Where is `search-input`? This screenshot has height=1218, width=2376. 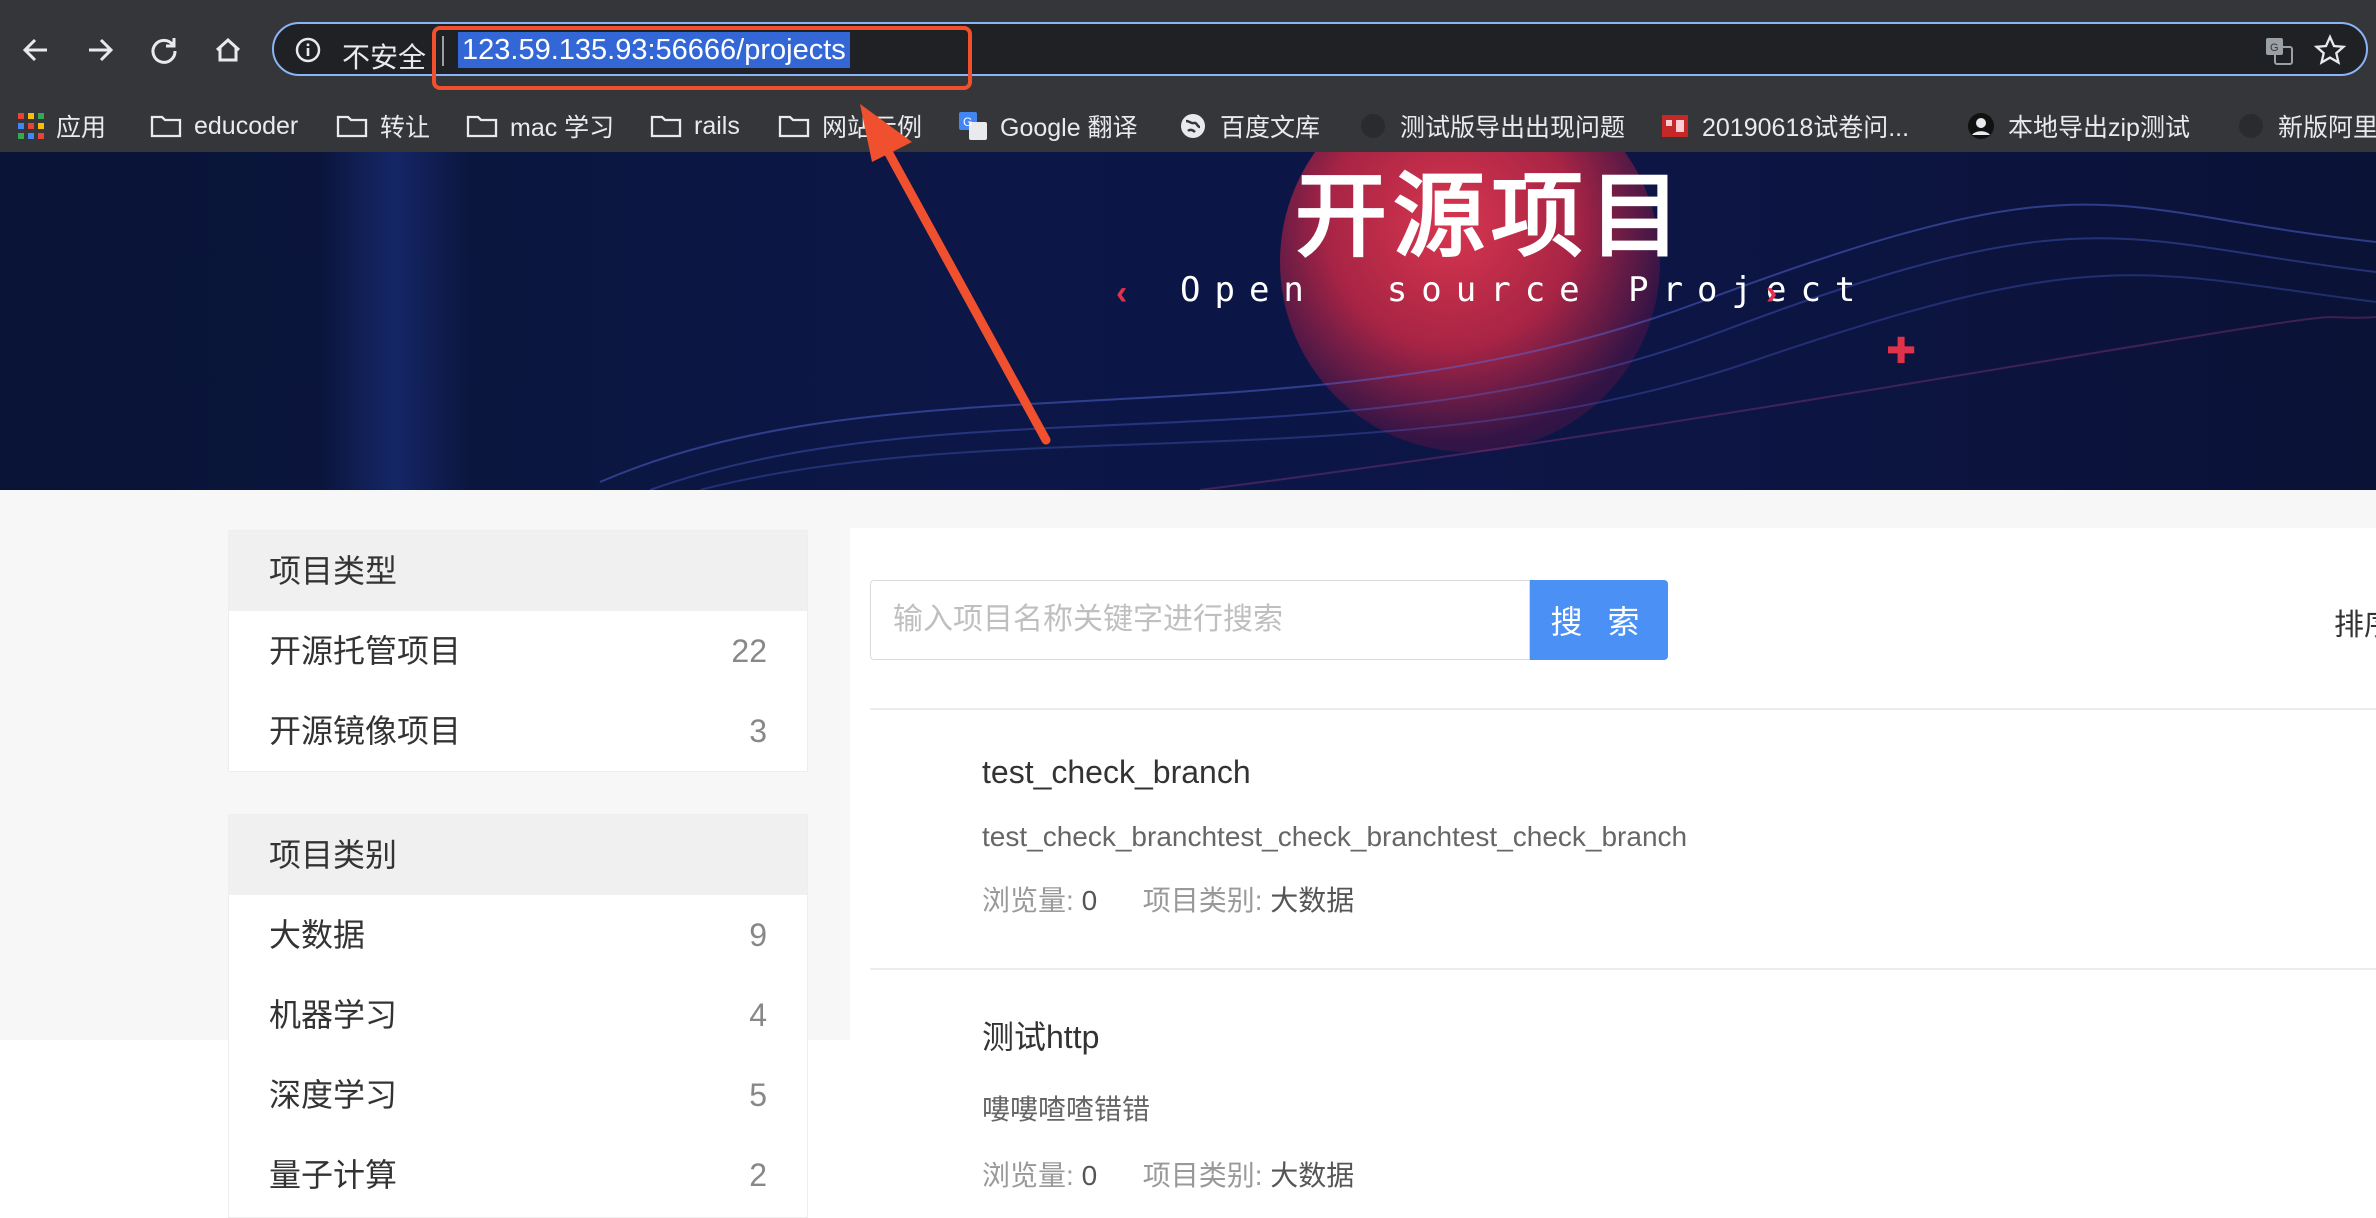 search-input is located at coordinates (1200, 620).